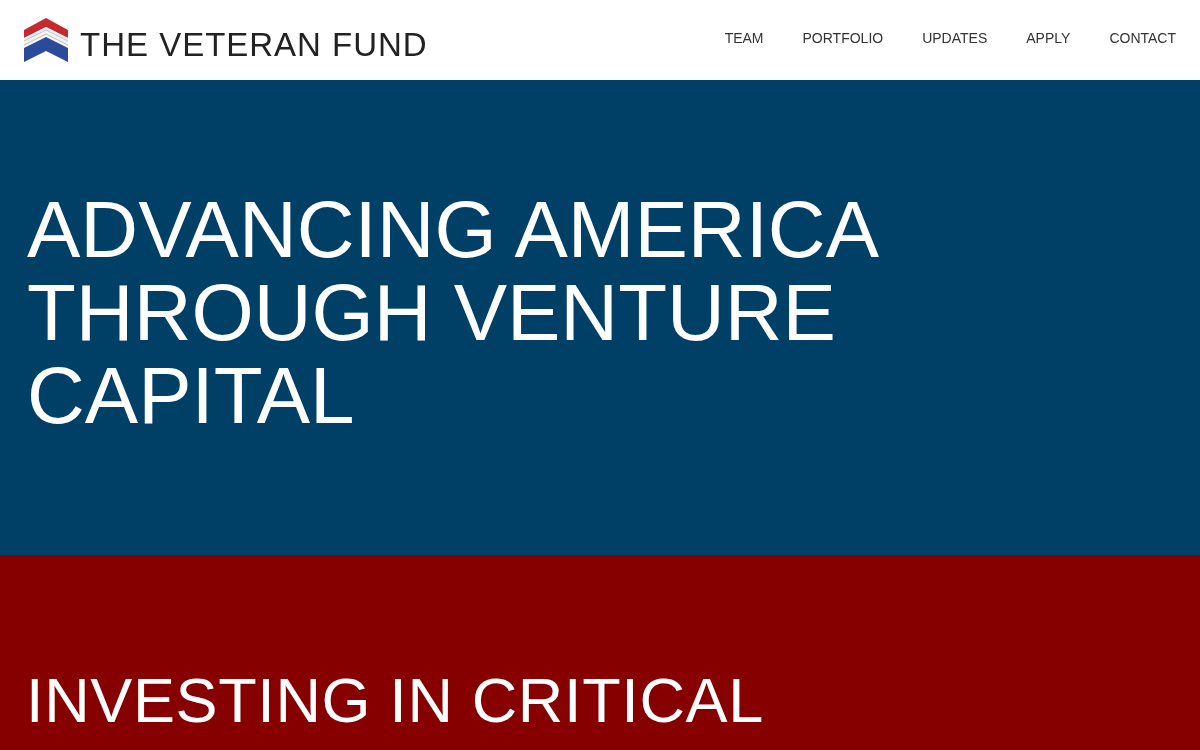  Describe the element at coordinates (955, 38) in the screenshot. I see `nav-link: UPDATES` at that location.